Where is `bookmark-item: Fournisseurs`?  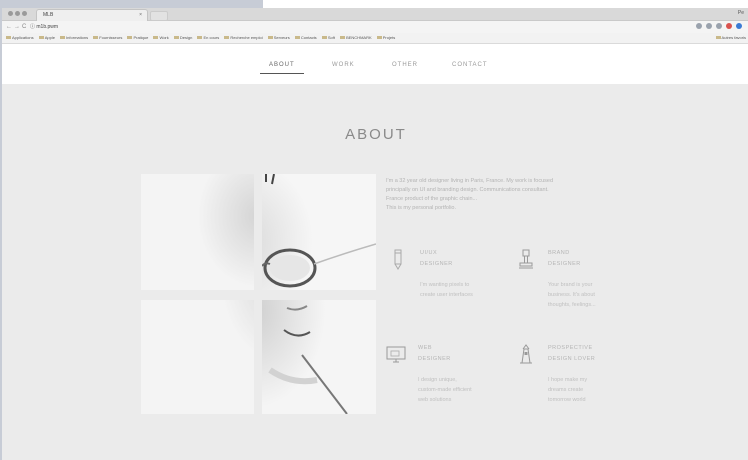 bookmark-item: Fournisseurs is located at coordinates (107, 38).